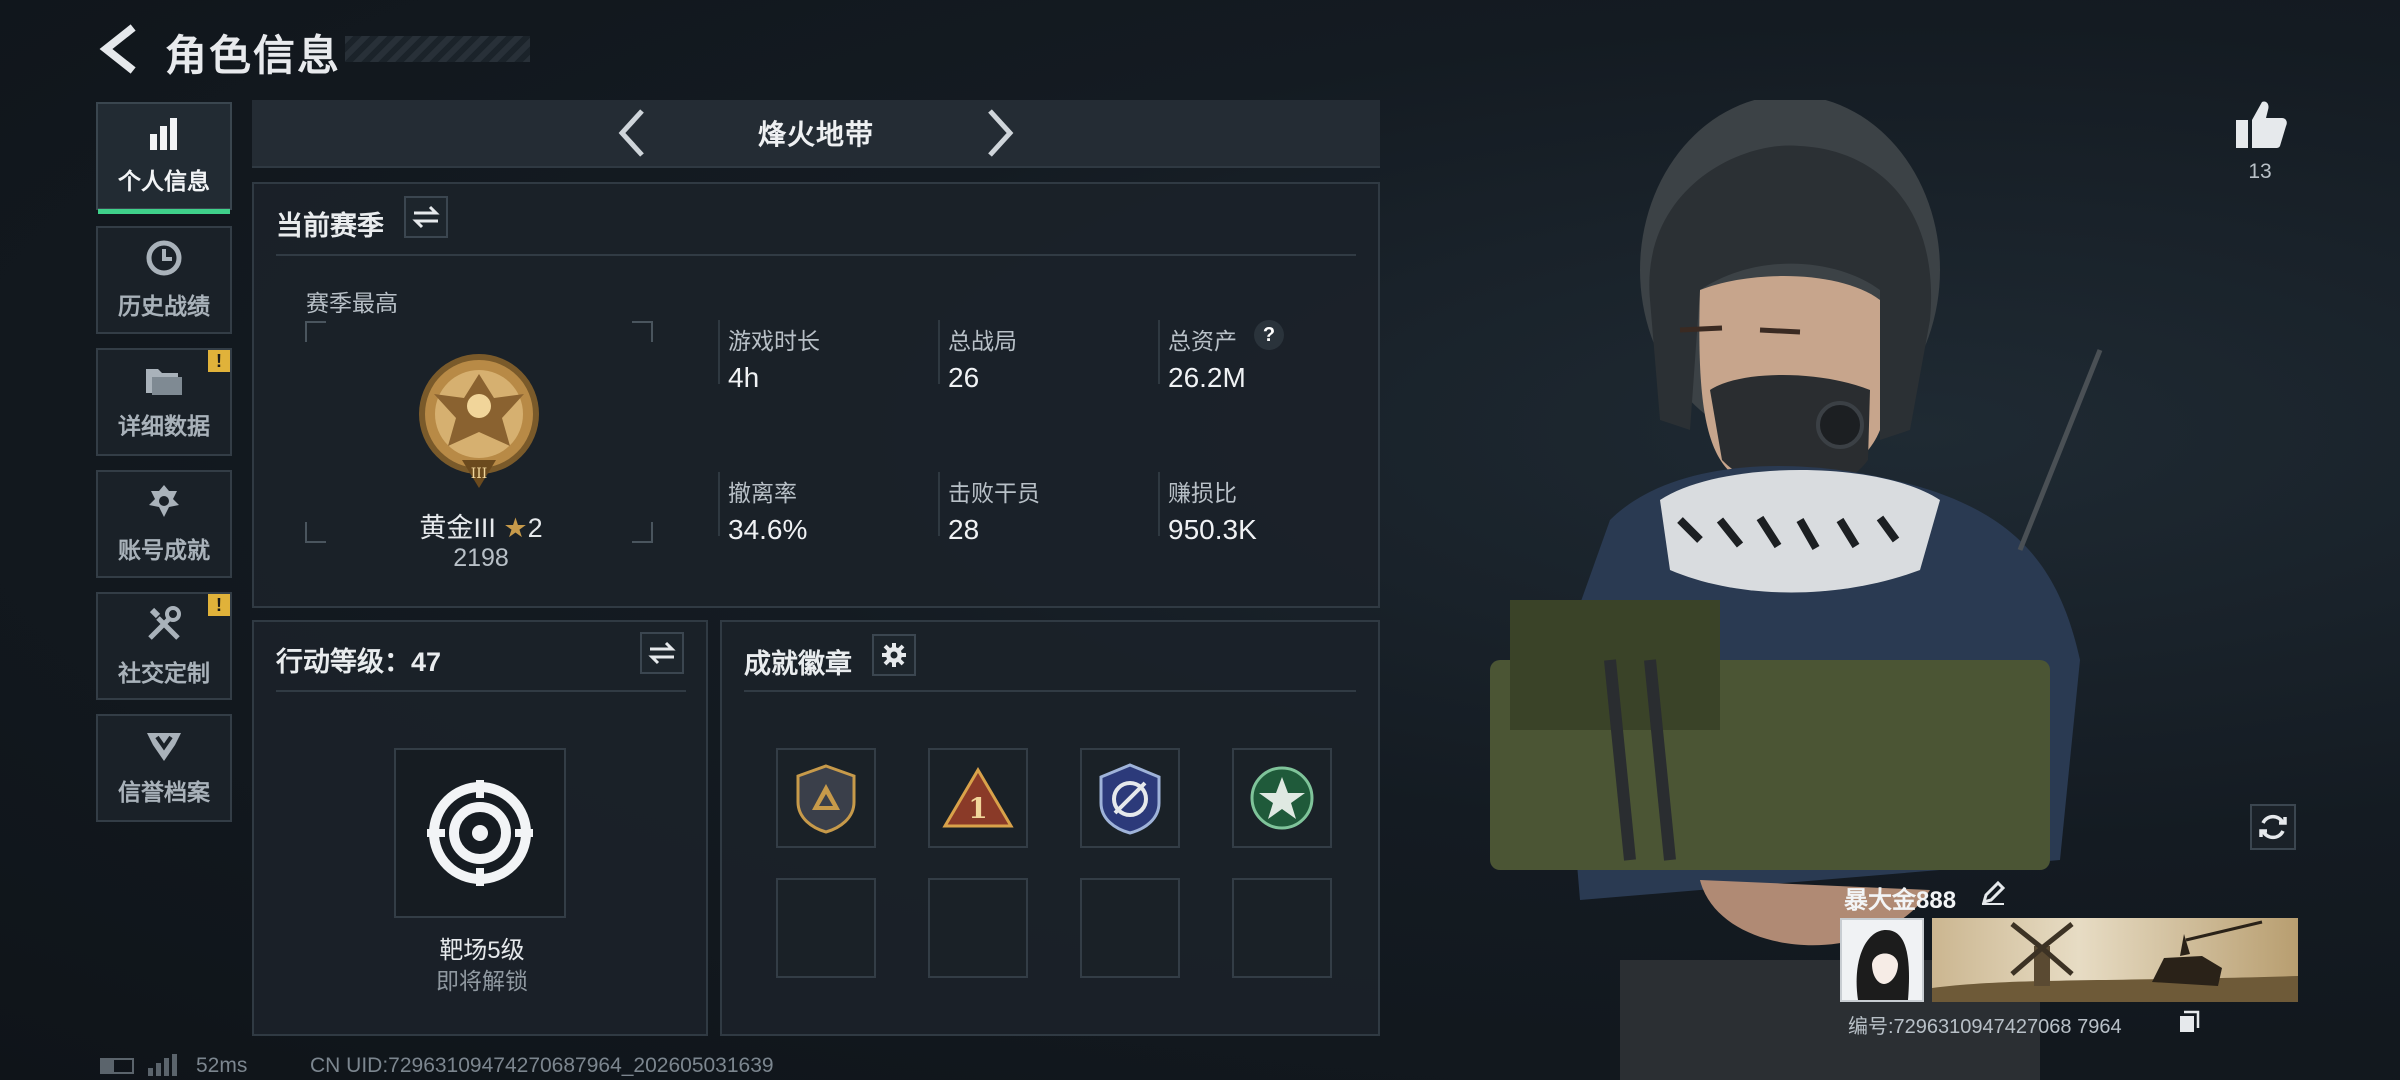  I want to click on copy-icon, so click(2190, 1021).